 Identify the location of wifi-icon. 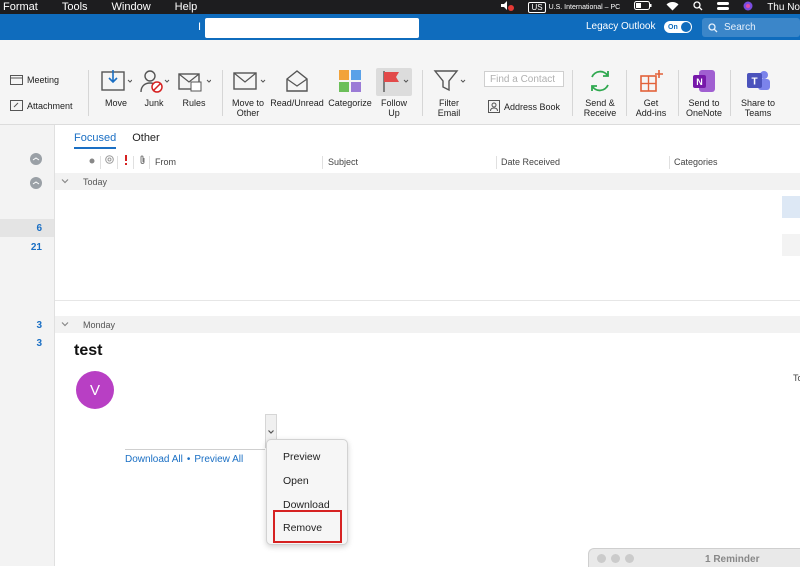
(672, 7).